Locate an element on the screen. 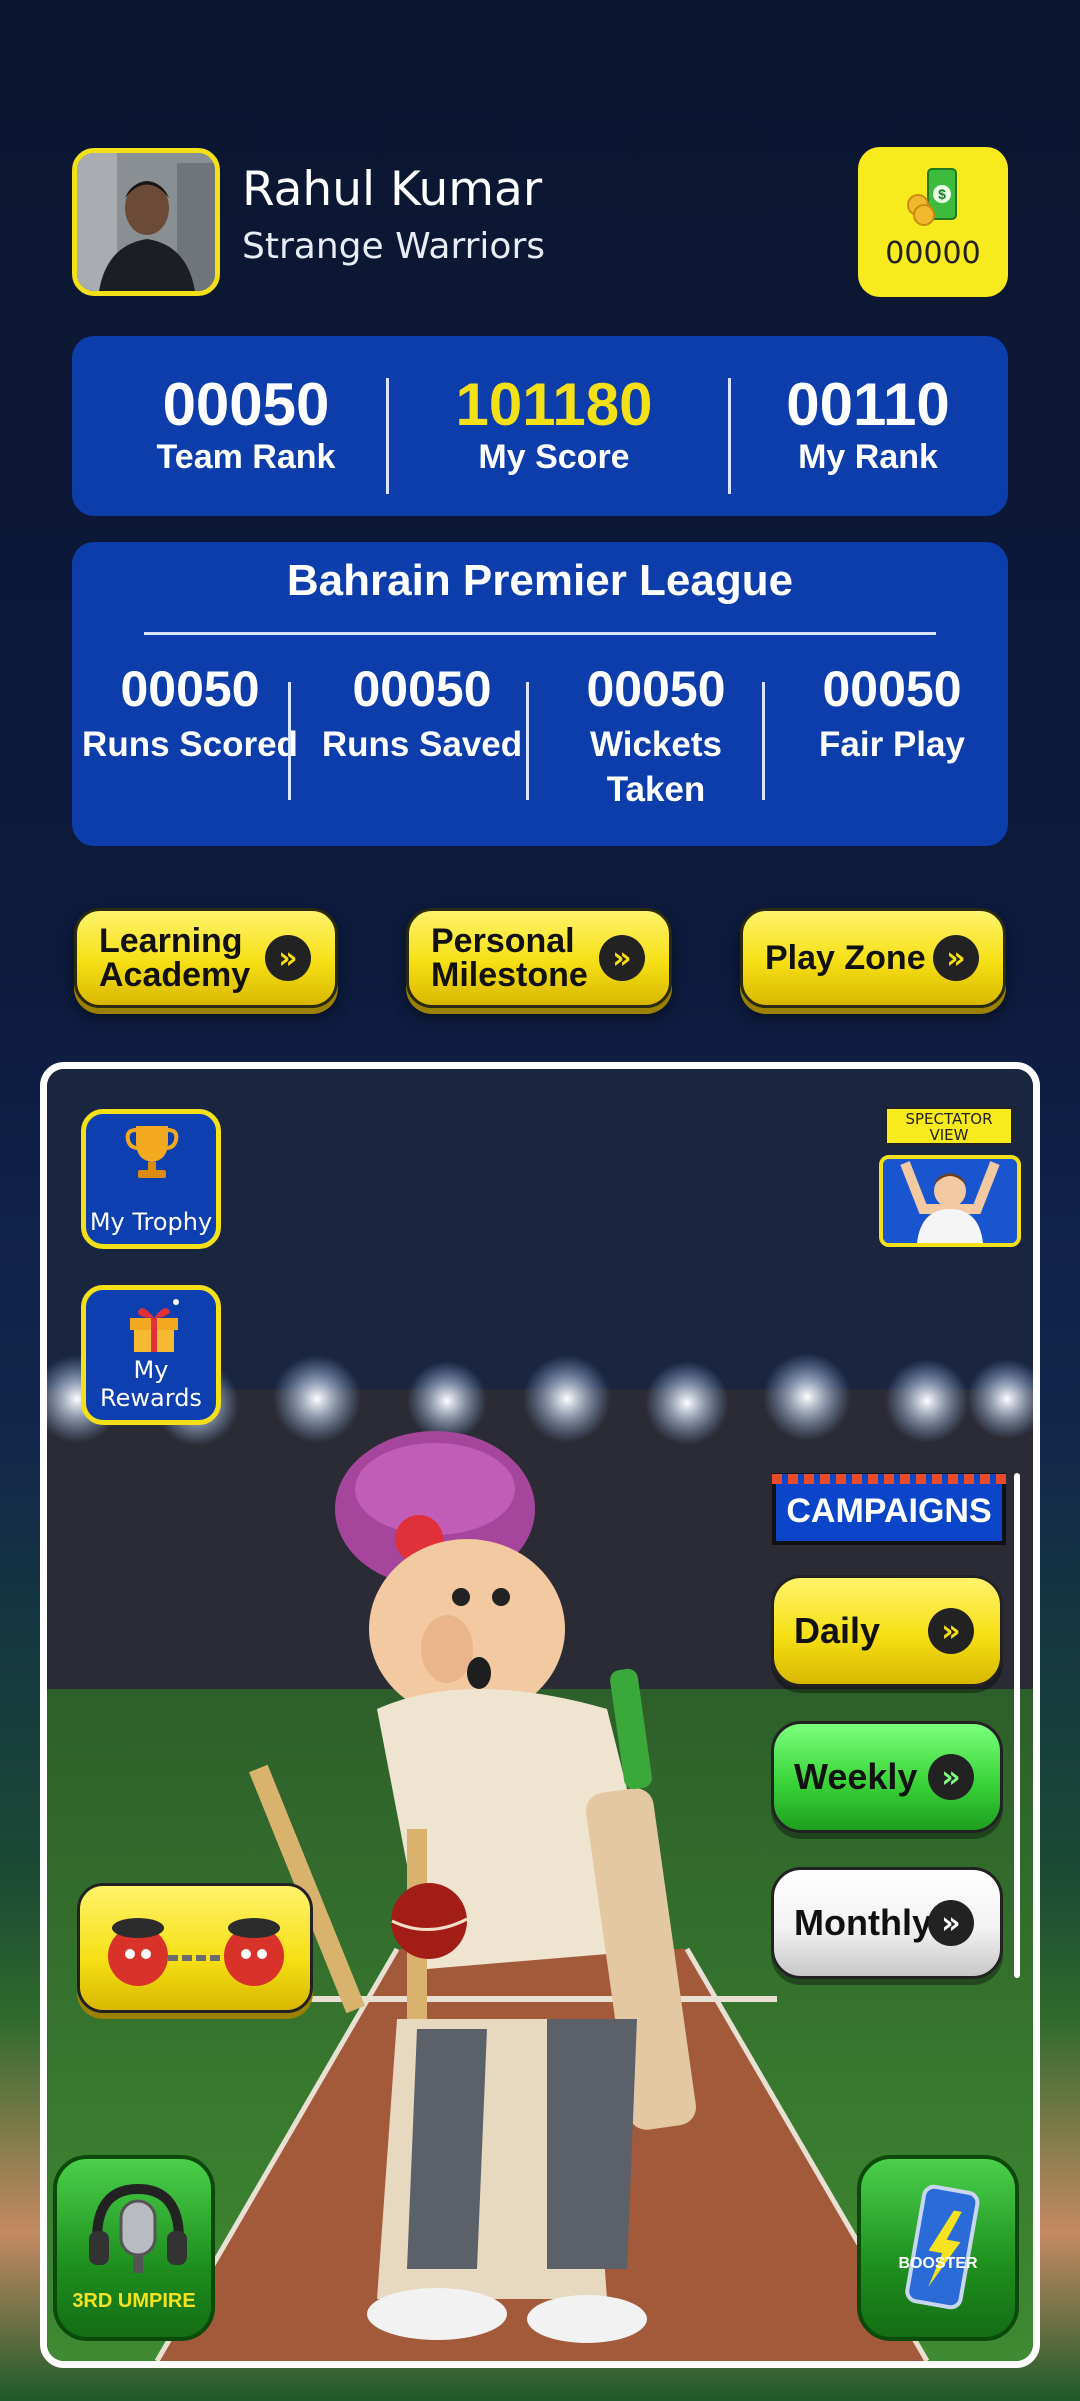 Image resolution: width=1080 pixels, height=2401 pixels. versus-challenge-button is located at coordinates (195, 1948).